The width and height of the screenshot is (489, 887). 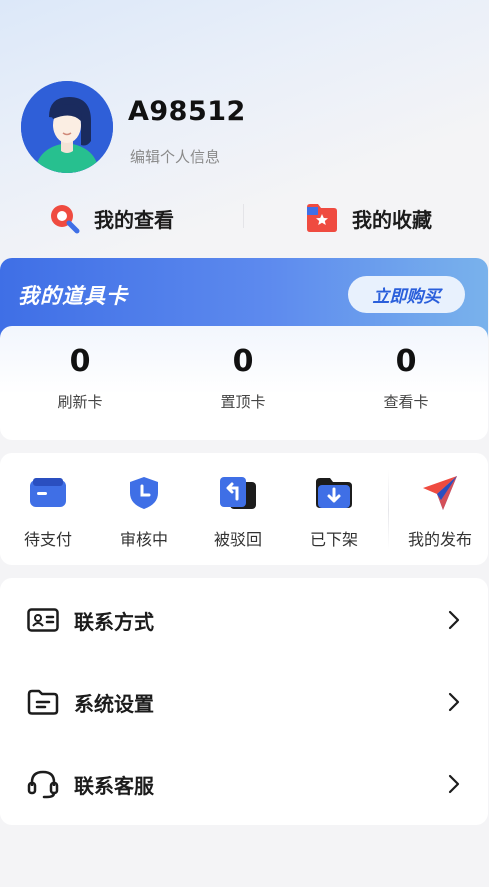 What do you see at coordinates (134, 219) in the screenshot?
I see `my-views-label: 我的查看` at bounding box center [134, 219].